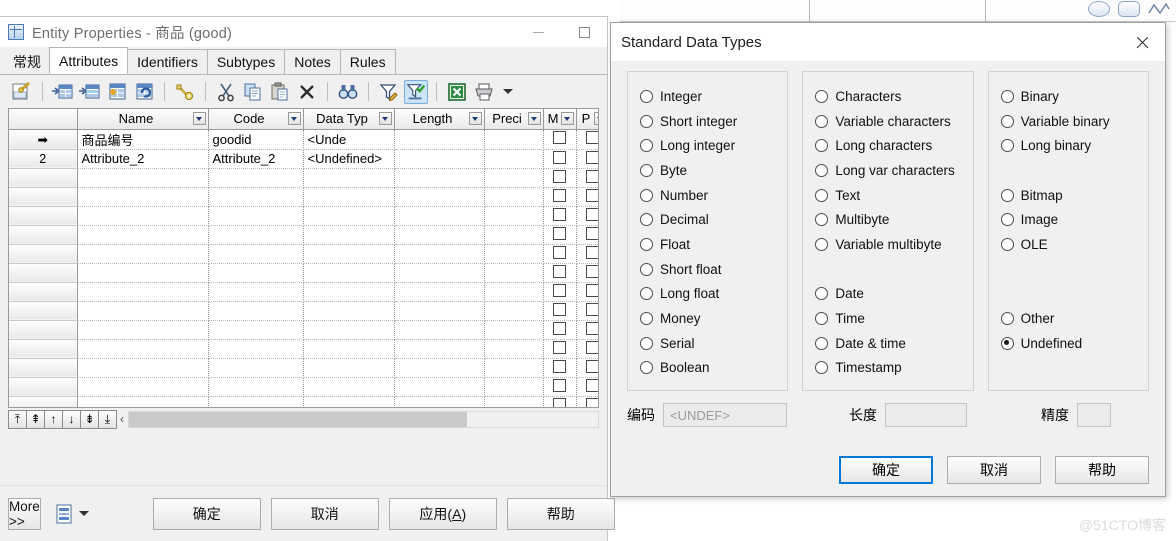  Describe the element at coordinates (725, 415) in the screenshot. I see `code-field: <UNDEF>` at that location.